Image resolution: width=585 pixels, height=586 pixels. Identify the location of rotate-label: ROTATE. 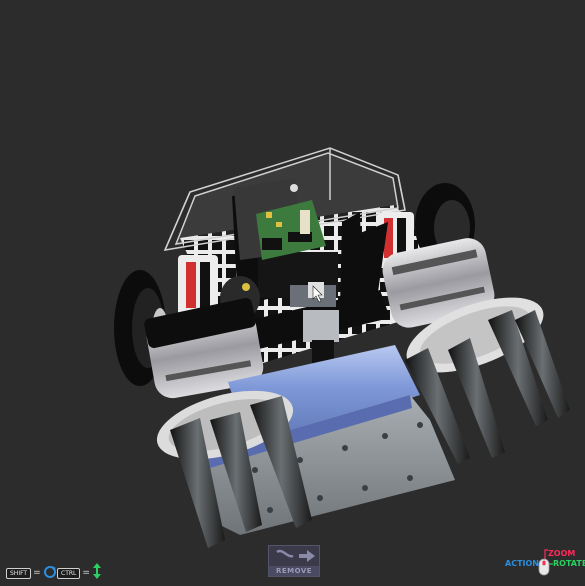
(569, 563).